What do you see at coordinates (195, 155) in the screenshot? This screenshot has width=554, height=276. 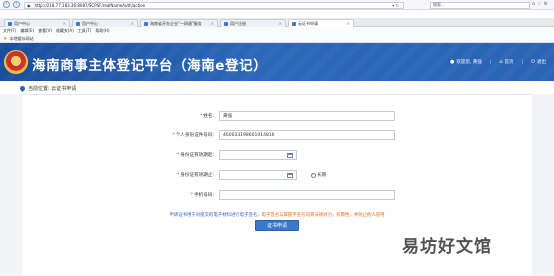 I see `id-start-label: *身份证有效期起:` at bounding box center [195, 155].